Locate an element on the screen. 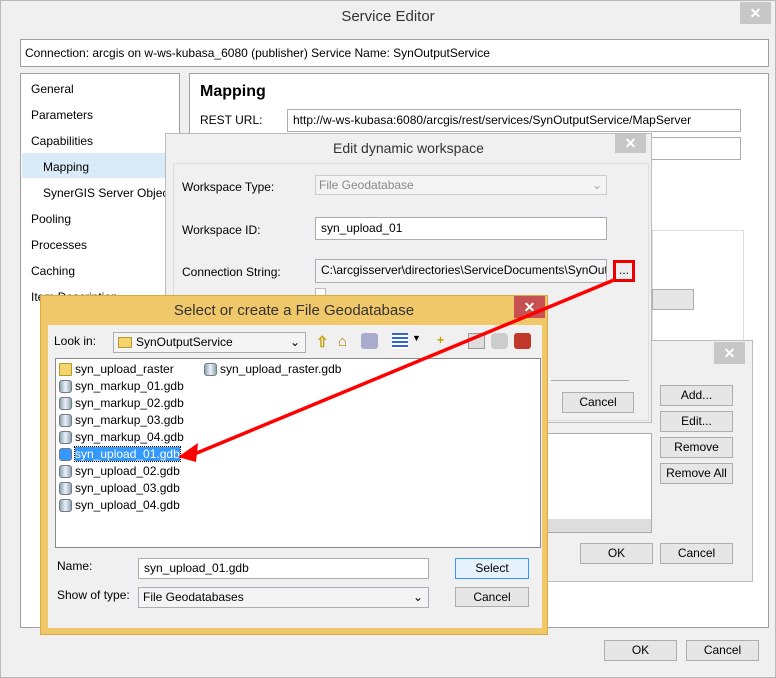 Image resolution: width=776 pixels, height=678 pixels. arrow-line is located at coordinates (403, 367).